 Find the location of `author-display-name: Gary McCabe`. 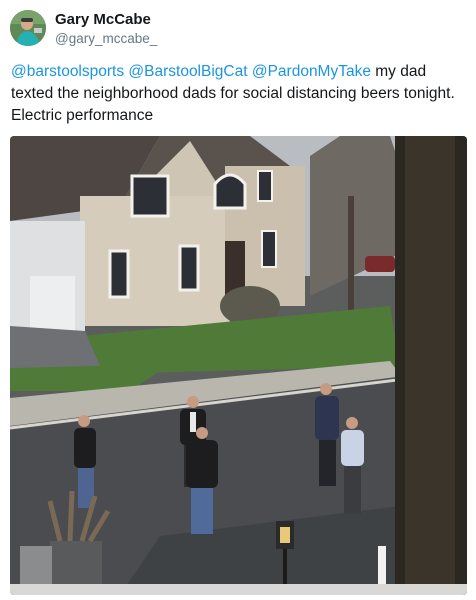

author-display-name: Gary McCabe is located at coordinates (103, 19).